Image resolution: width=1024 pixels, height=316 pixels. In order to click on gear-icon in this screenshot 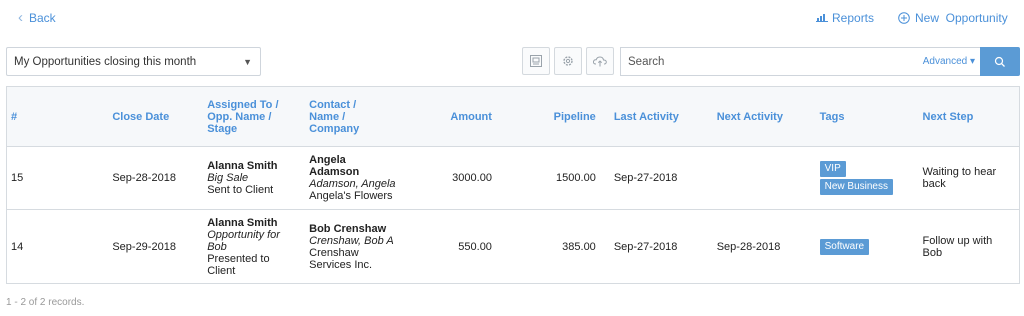, I will do `click(568, 61)`.